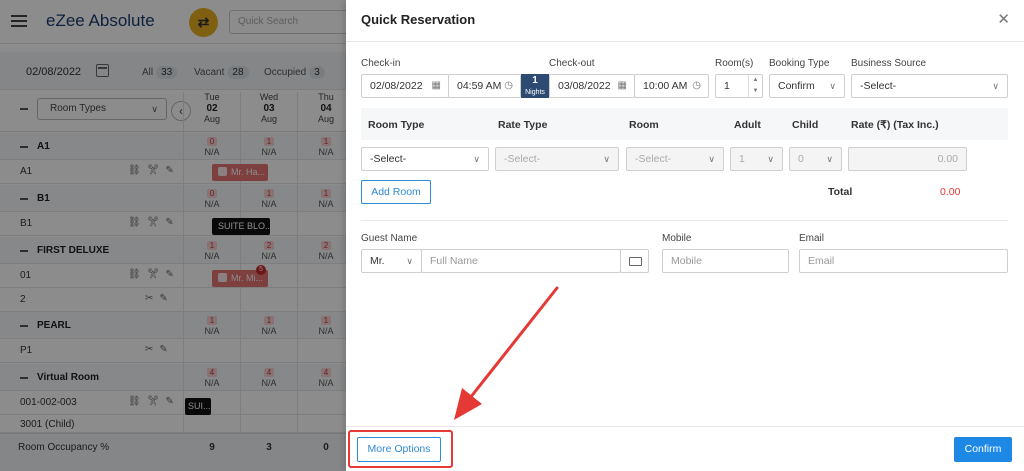 This screenshot has height=471, width=1024. Describe the element at coordinates (389, 238) in the screenshot. I see `guest-name-label: Guest Name` at that location.